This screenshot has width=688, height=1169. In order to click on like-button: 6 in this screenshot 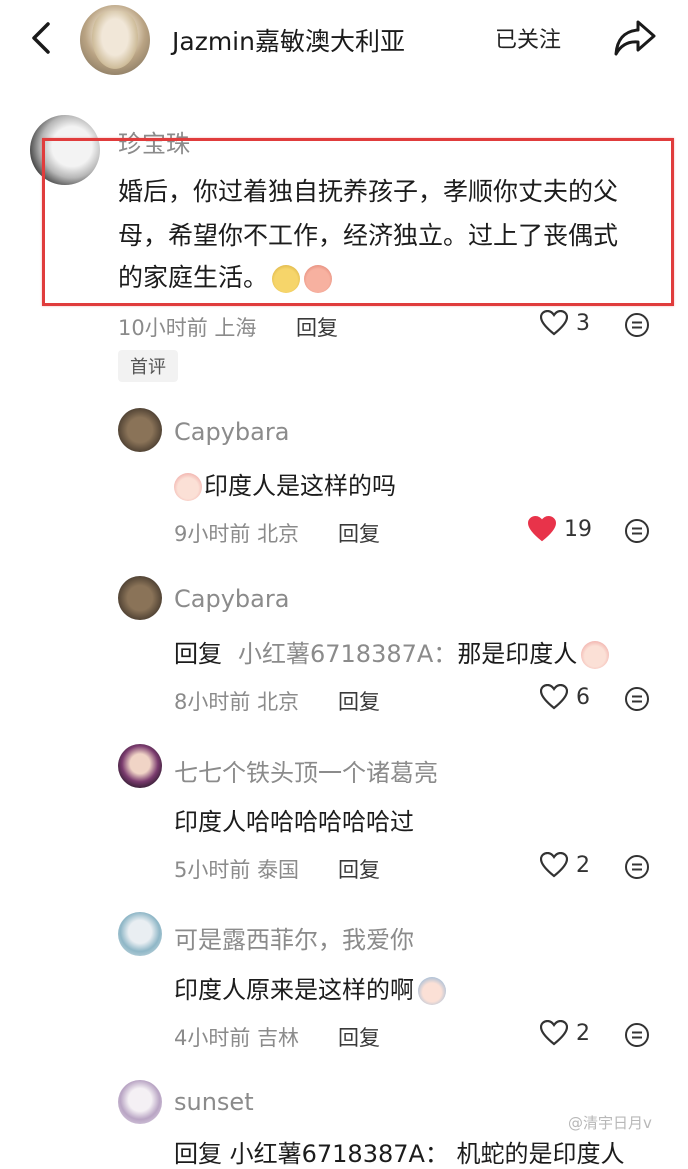, I will do `click(565, 697)`.